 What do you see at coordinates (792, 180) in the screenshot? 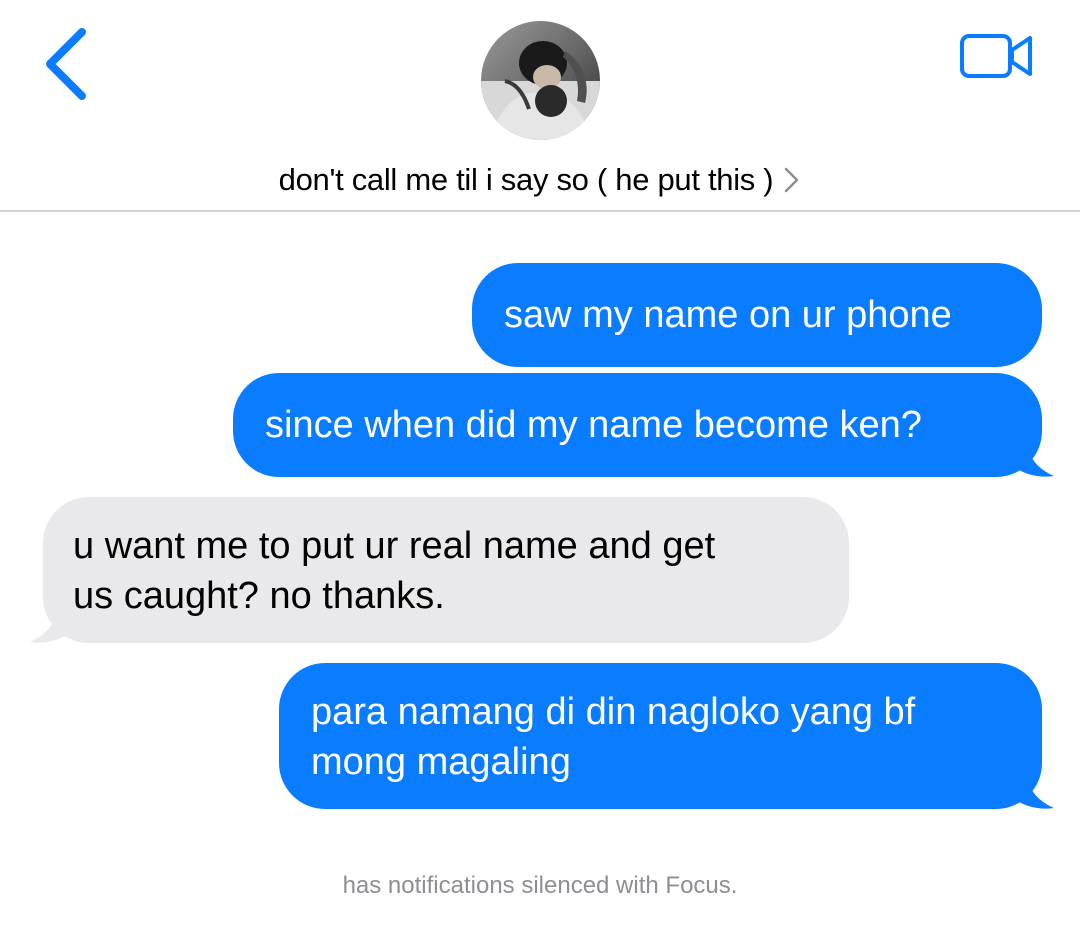
I see `chevron-right-icon` at bounding box center [792, 180].